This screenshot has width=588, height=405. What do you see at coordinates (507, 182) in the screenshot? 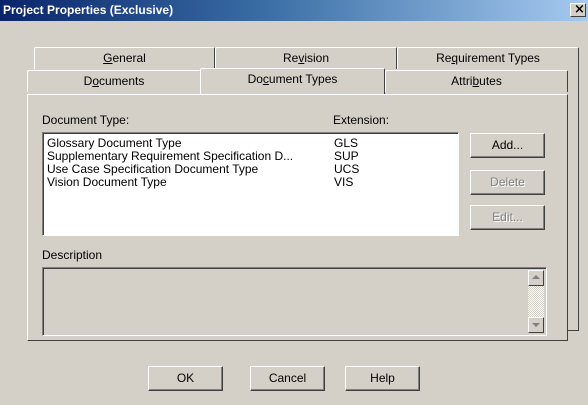
I see `delete-button: Delete` at bounding box center [507, 182].